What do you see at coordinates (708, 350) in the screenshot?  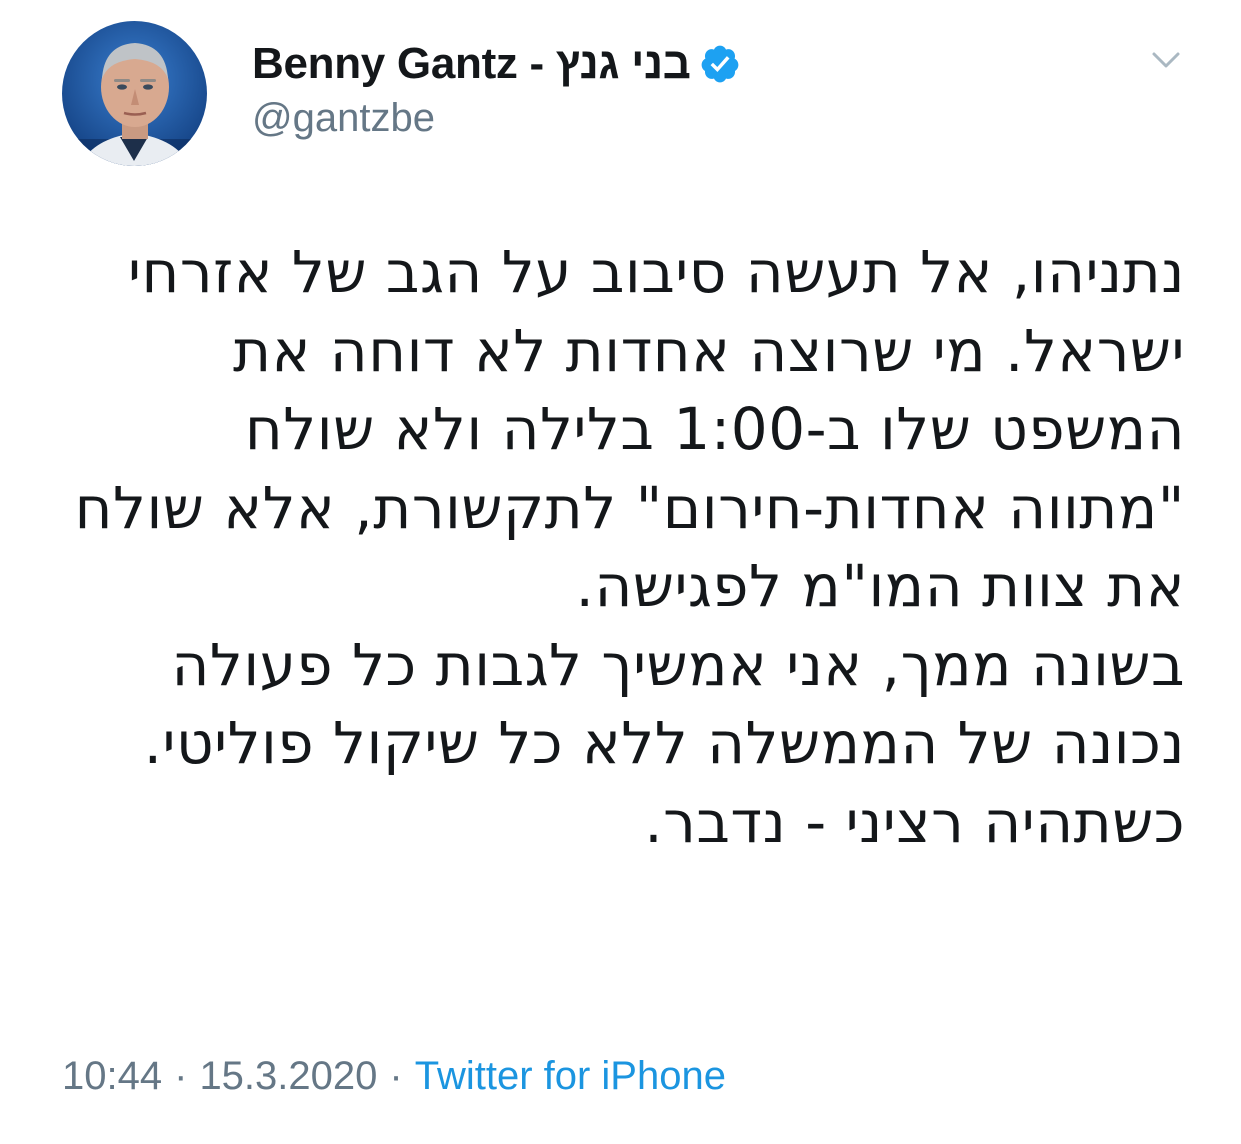 I see `tweet-line: ישראל. מי שרוצה אחדות לא דוחה את` at bounding box center [708, 350].